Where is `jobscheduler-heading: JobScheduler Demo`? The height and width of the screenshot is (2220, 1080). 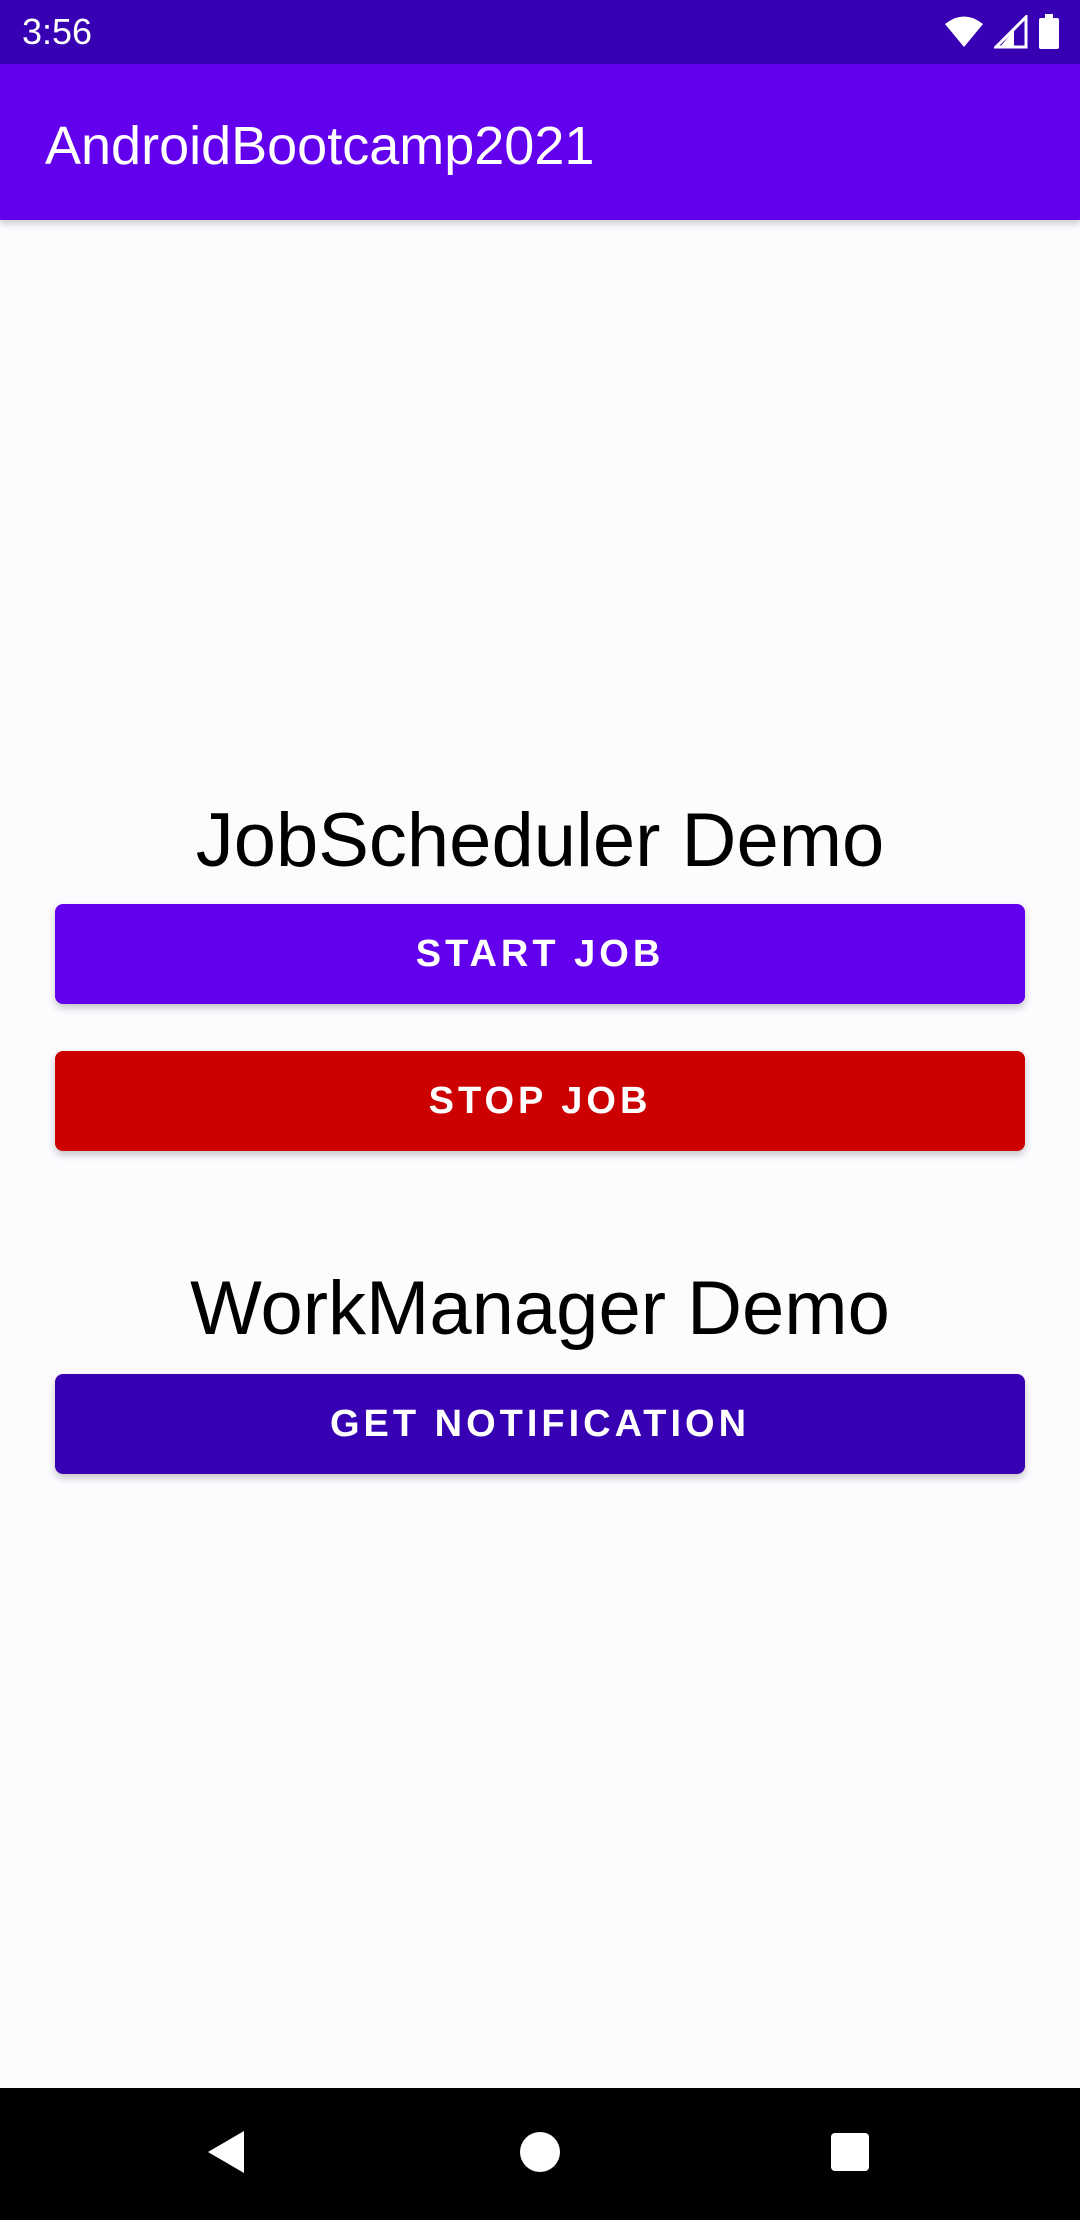
jobscheduler-heading: JobScheduler Demo is located at coordinates (540, 840).